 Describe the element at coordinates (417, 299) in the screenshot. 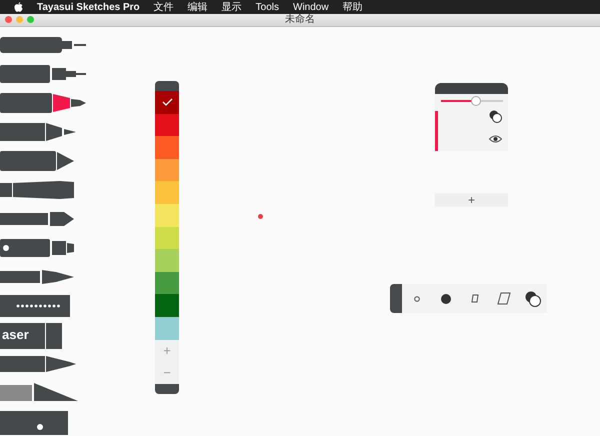

I see `small-dot-icon` at that location.